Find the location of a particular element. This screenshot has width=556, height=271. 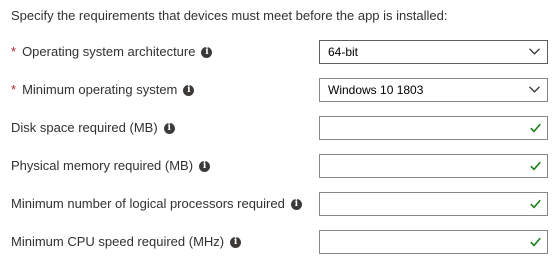

min-os-label: * Minimum operating system i is located at coordinates (103, 90).